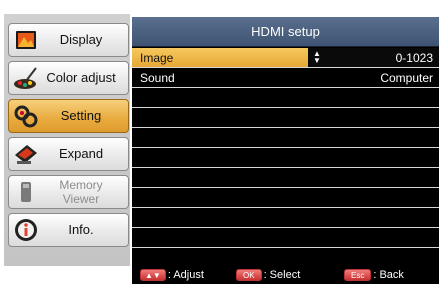 This screenshot has width=442, height=284. I want to click on sidebar-item-label-line1: Memory, so click(81, 185).